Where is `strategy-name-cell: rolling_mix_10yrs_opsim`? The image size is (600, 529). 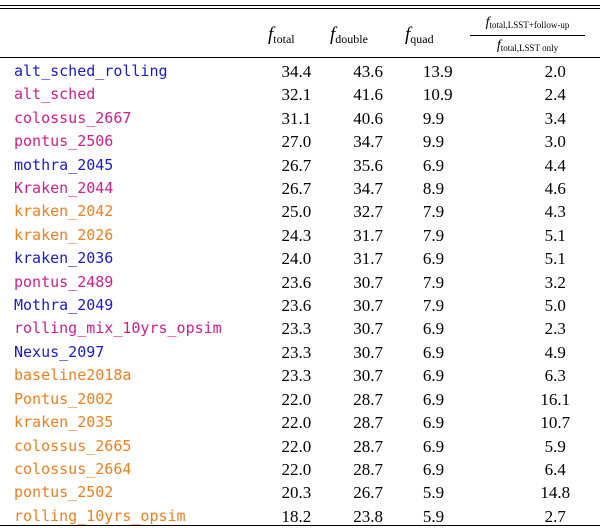 strategy-name-cell: rolling_mix_10yrs_opsim is located at coordinates (118, 328).